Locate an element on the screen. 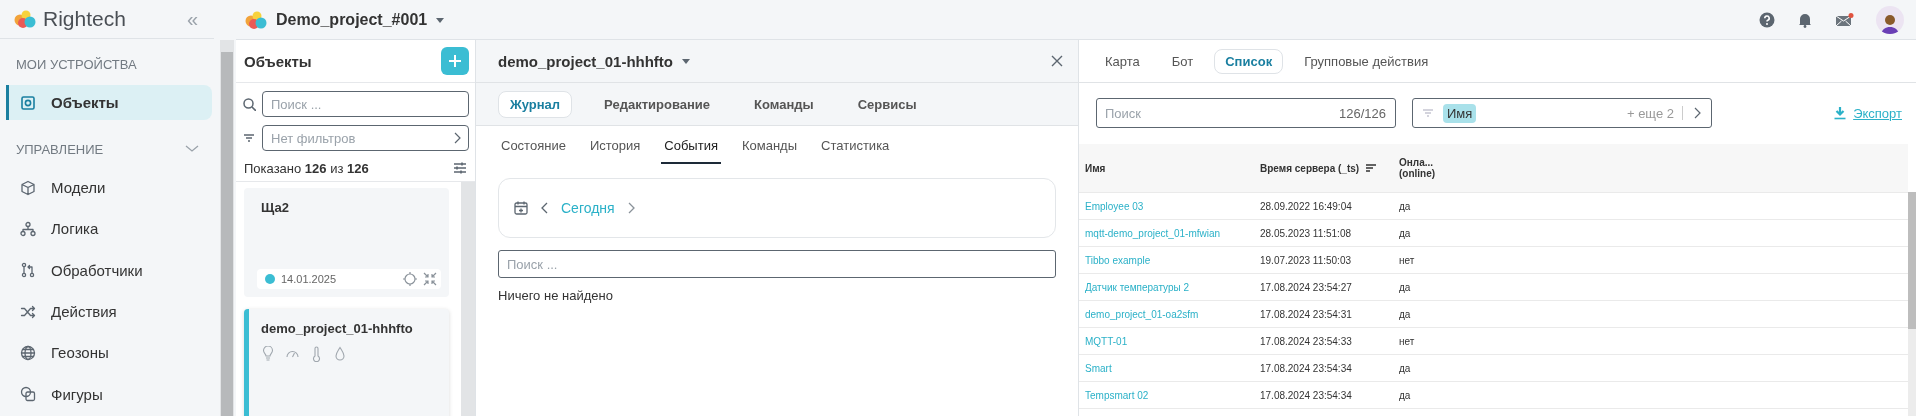 This screenshot has width=1916, height=416. more-filters: + еще 2 is located at coordinates (1650, 113).